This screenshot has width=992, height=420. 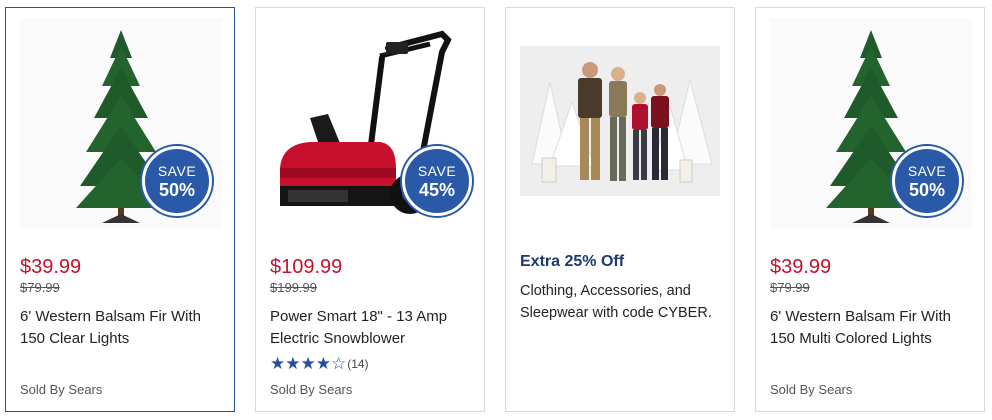 What do you see at coordinates (437, 189) in the screenshot?
I see `save-percent: 45%` at bounding box center [437, 189].